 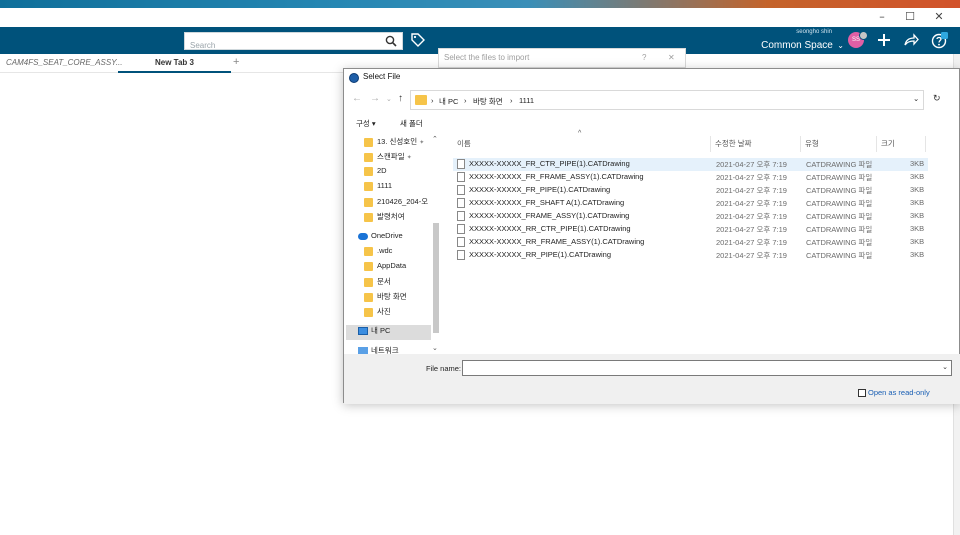 I want to click on tag-icon, so click(x=418, y=40).